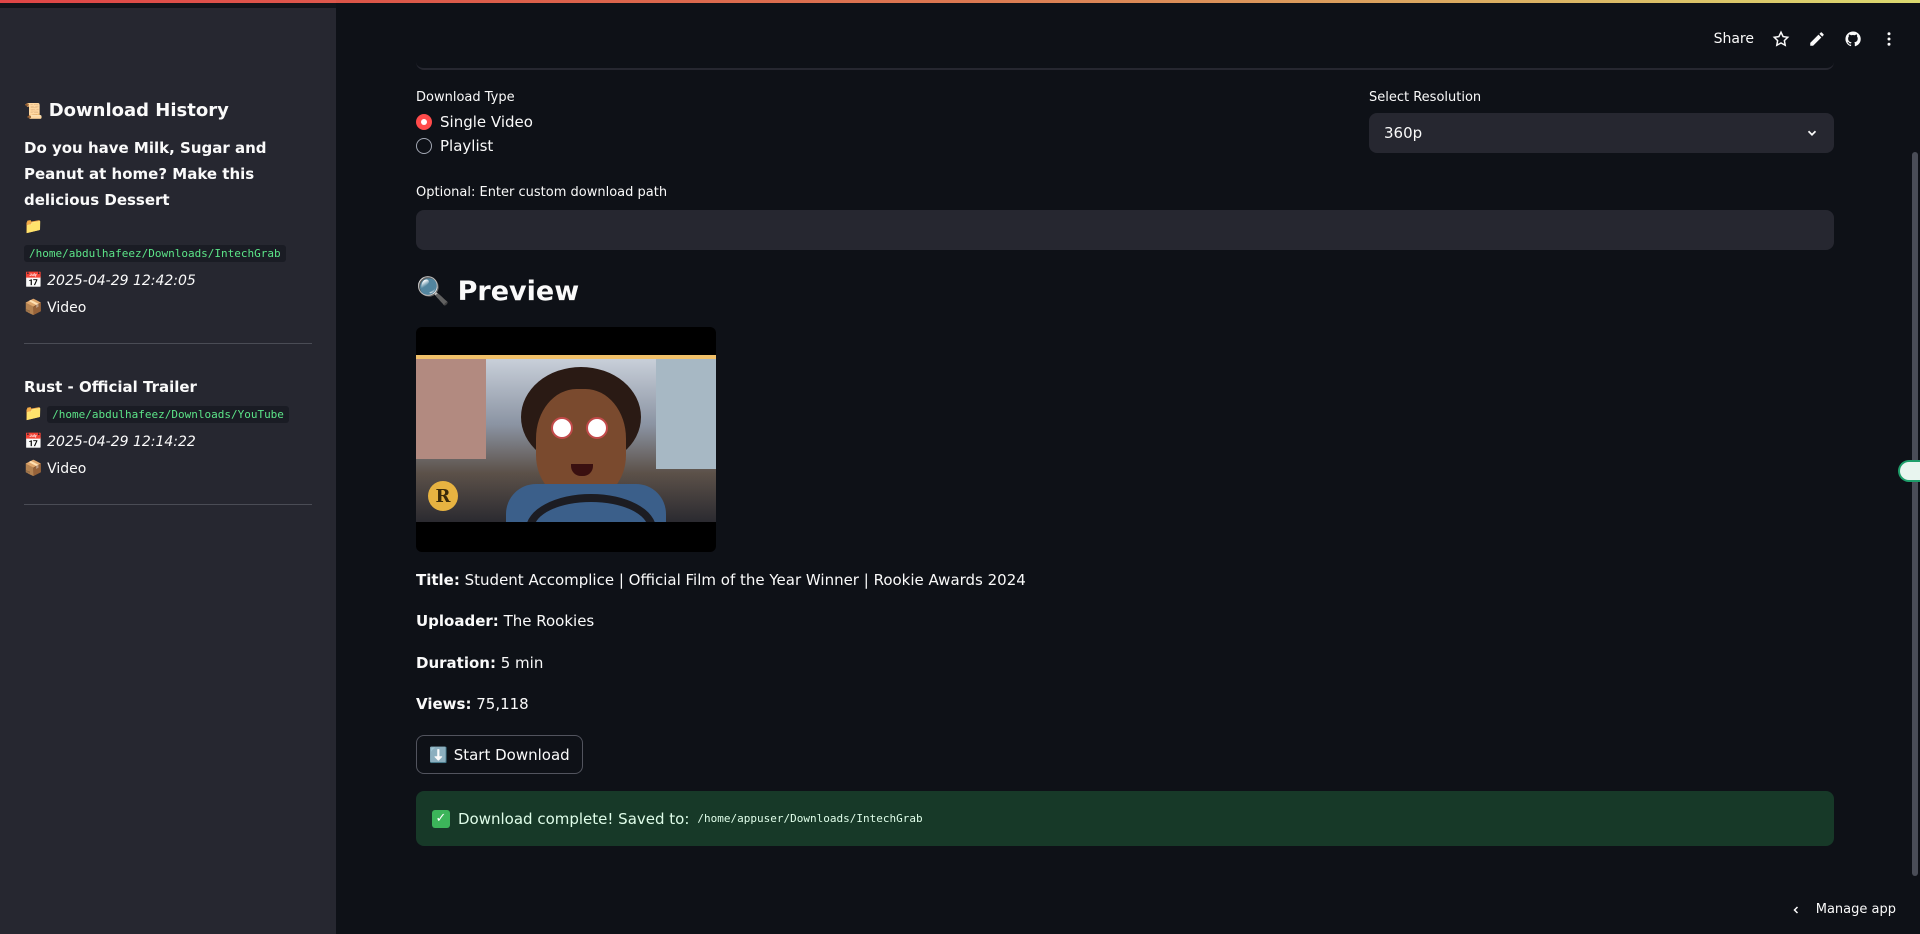 The height and width of the screenshot is (934, 1920). I want to click on scrollbar, so click(1915, 514).